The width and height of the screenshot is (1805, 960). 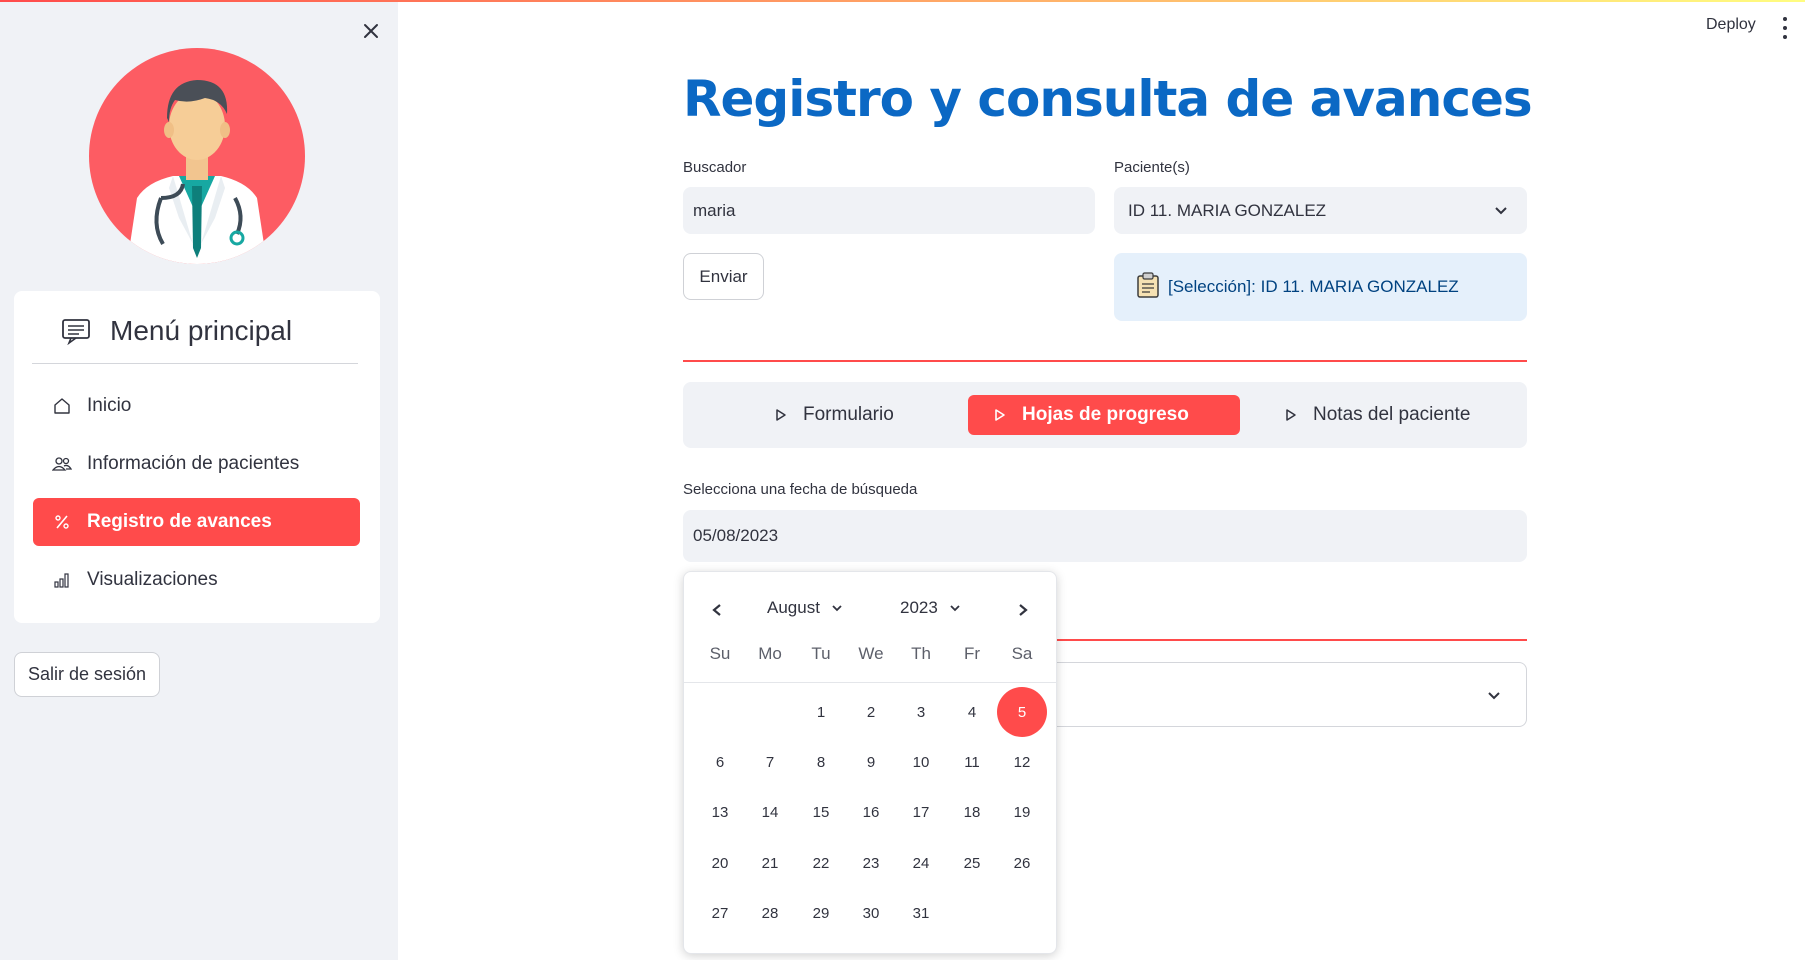 I want to click on next-month-button, so click(x=1023, y=610).